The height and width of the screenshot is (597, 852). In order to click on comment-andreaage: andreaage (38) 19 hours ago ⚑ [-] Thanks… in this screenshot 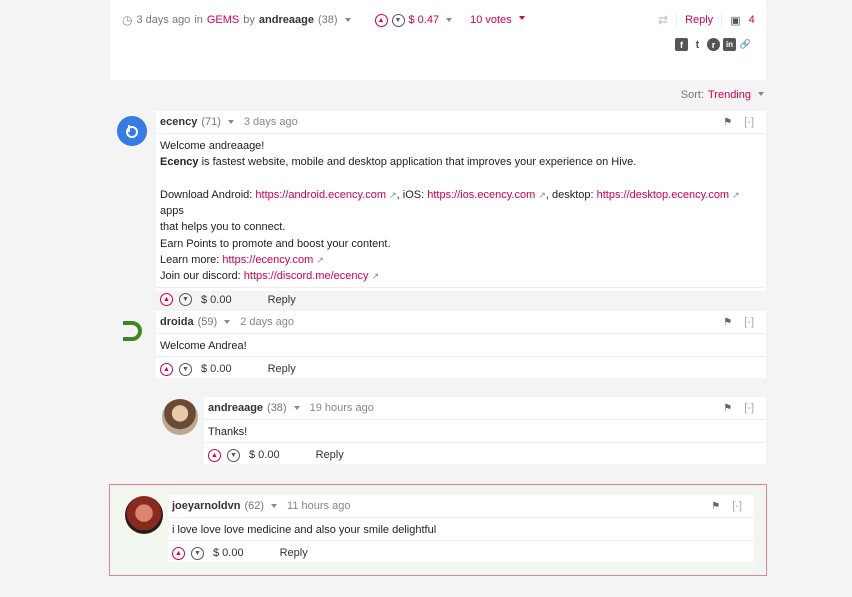, I will do `click(485, 430)`.